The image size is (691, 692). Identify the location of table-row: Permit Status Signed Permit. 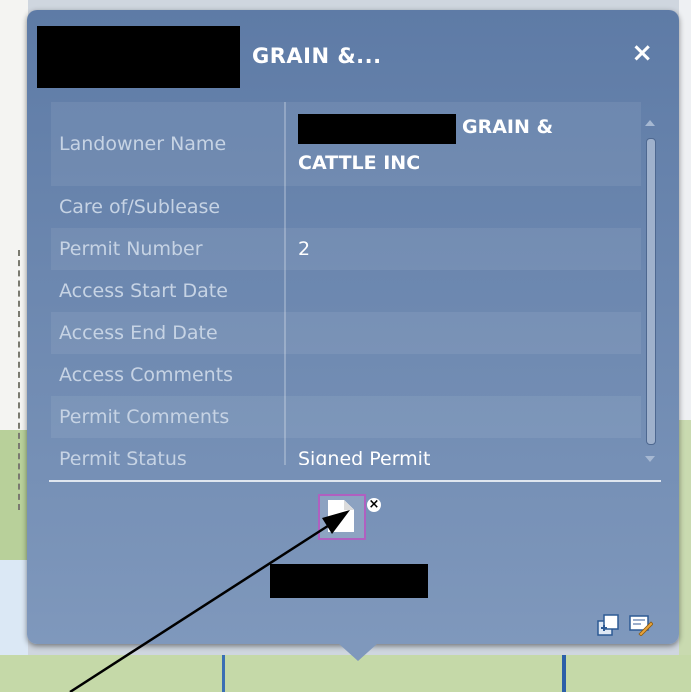
(346, 451).